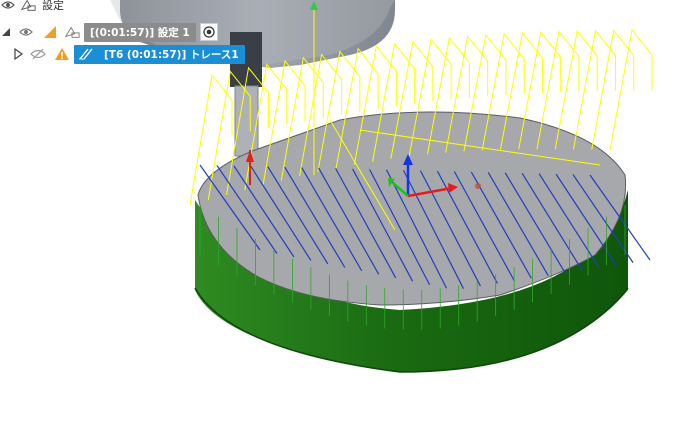 The image size is (692, 432). Describe the element at coordinates (208, 32) in the screenshot. I see `activate-radio-icon` at that location.